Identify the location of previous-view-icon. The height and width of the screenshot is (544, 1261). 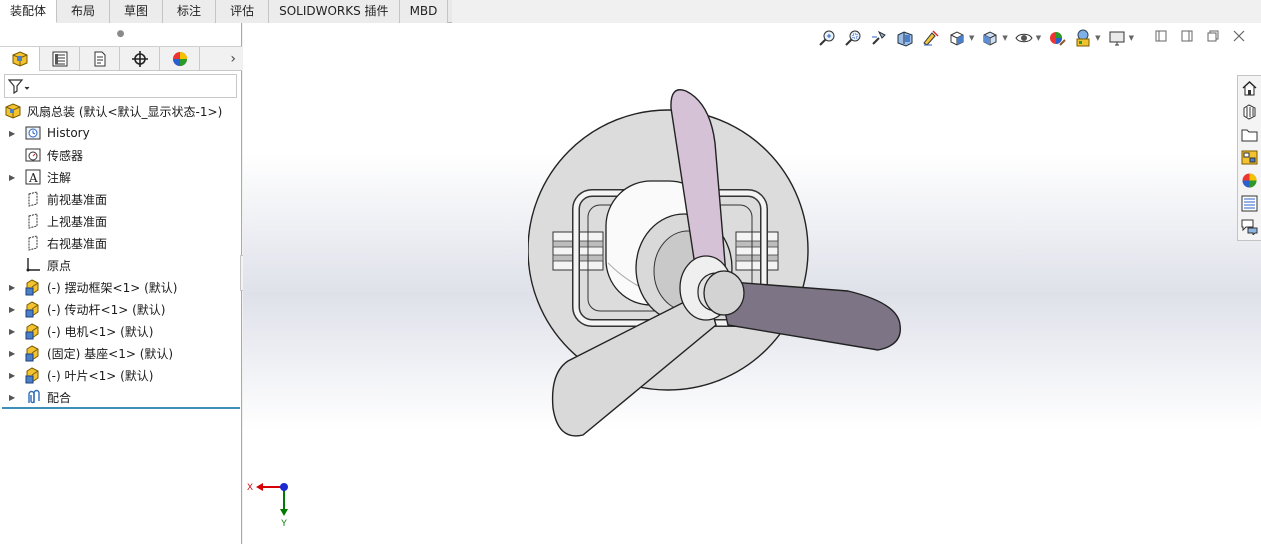
(879, 38).